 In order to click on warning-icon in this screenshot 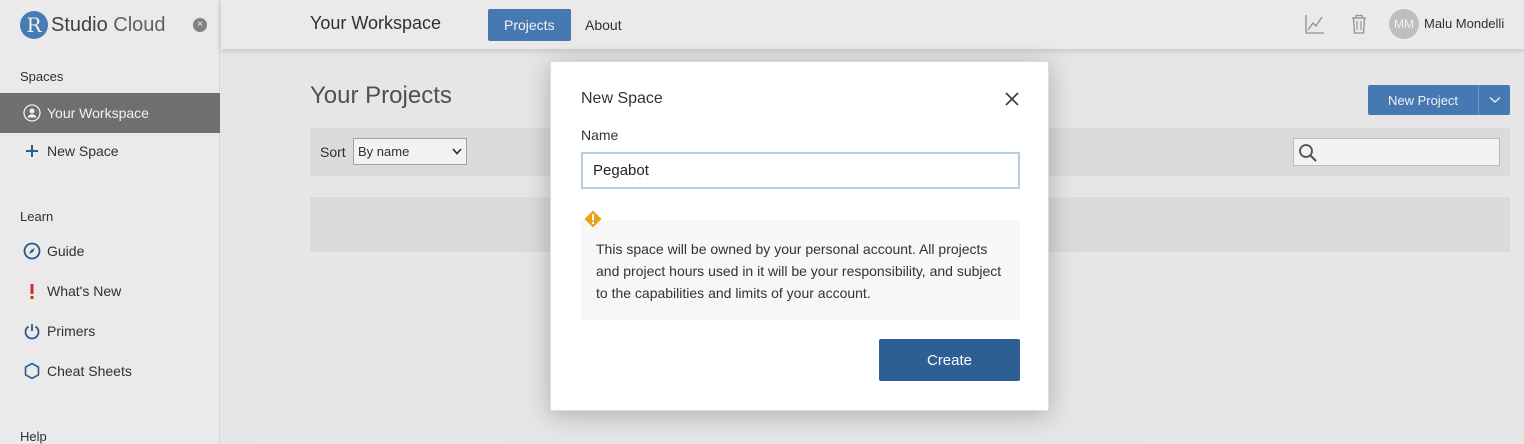, I will do `click(593, 219)`.